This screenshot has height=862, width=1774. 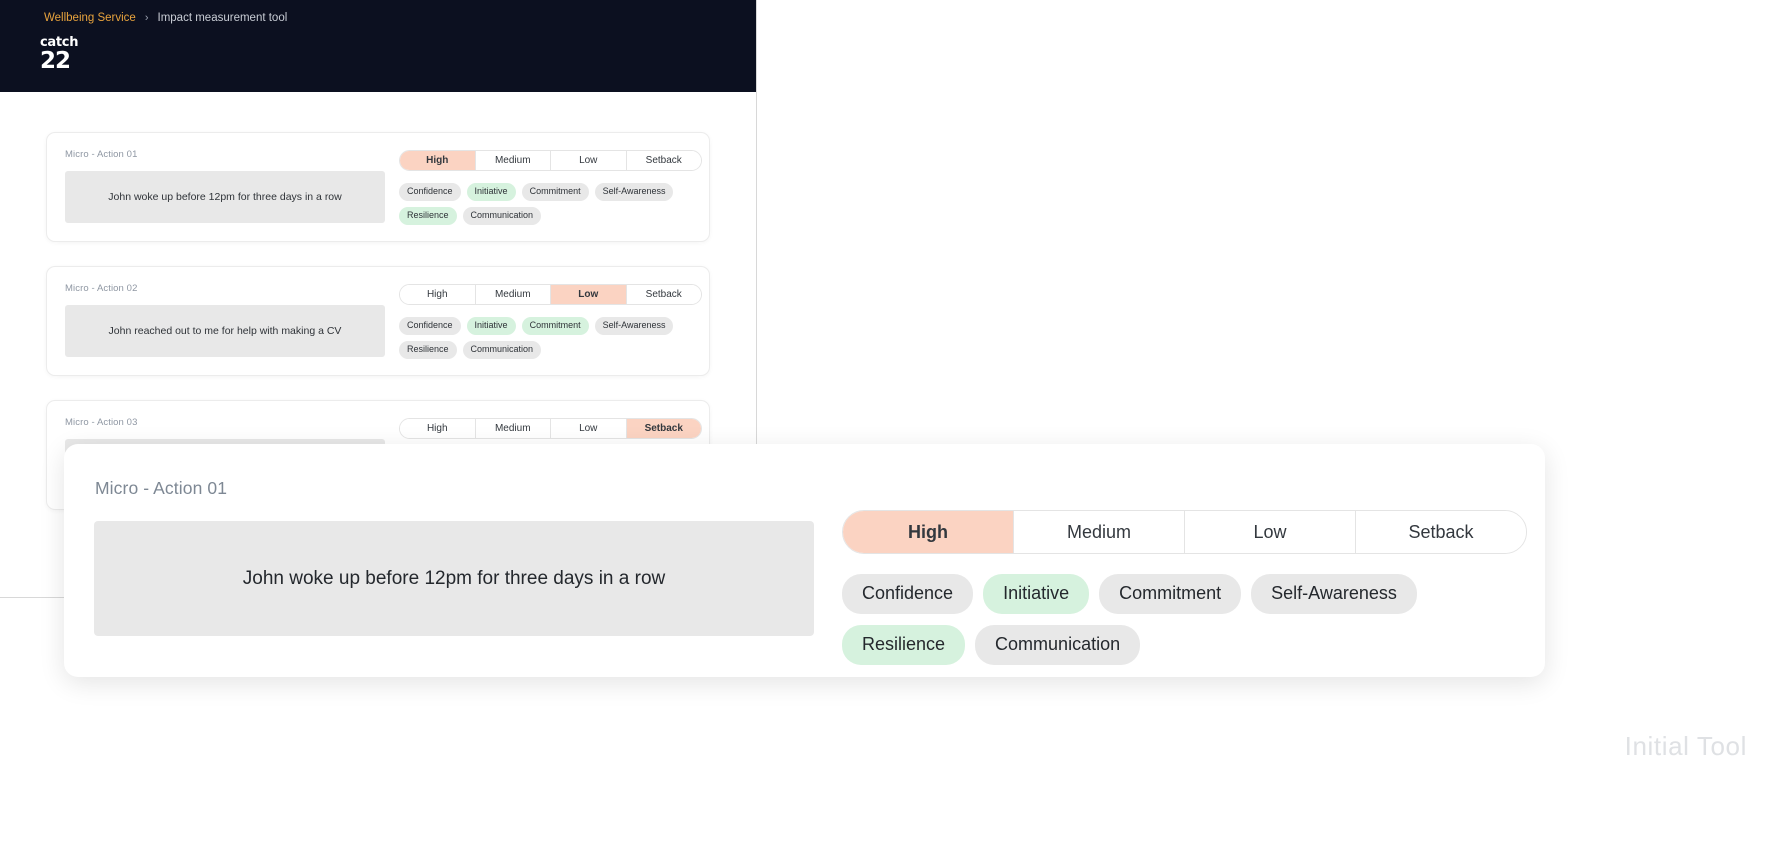 What do you see at coordinates (904, 645) in the screenshot?
I see `overlay-tag-resilience: Resilience` at bounding box center [904, 645].